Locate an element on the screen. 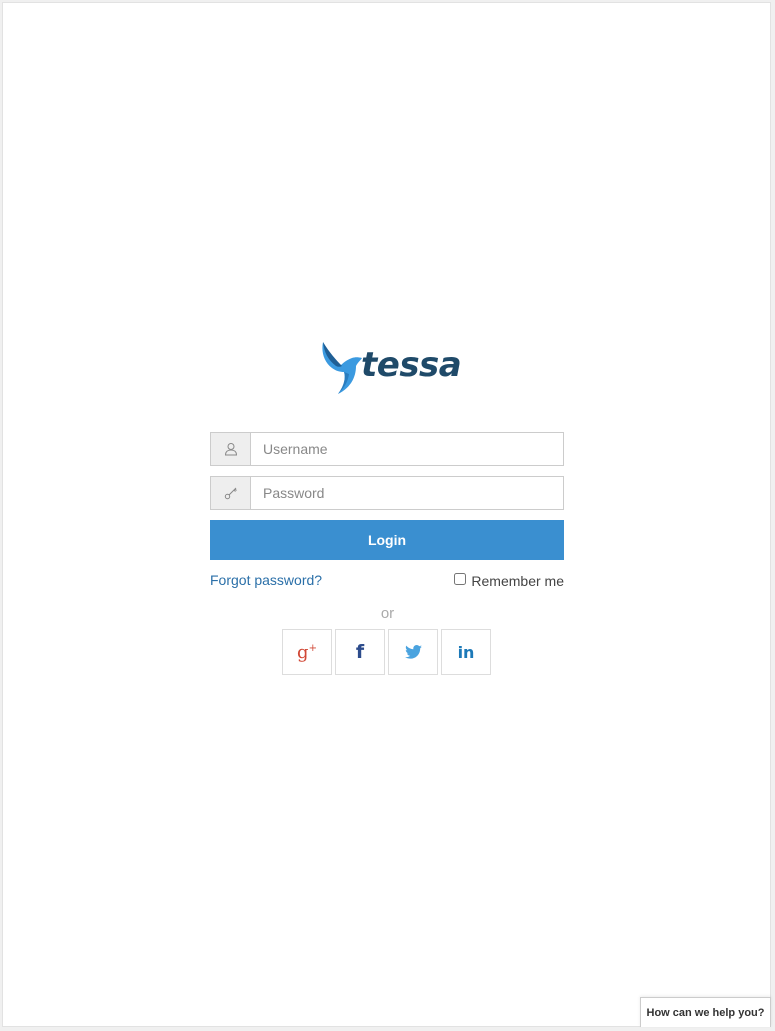 This screenshot has height=1031, width=775. password-field is located at coordinates (387, 493).